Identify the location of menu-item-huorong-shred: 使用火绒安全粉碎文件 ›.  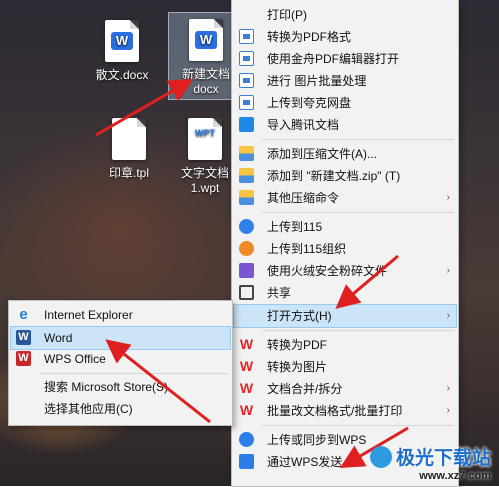
(345, 271).